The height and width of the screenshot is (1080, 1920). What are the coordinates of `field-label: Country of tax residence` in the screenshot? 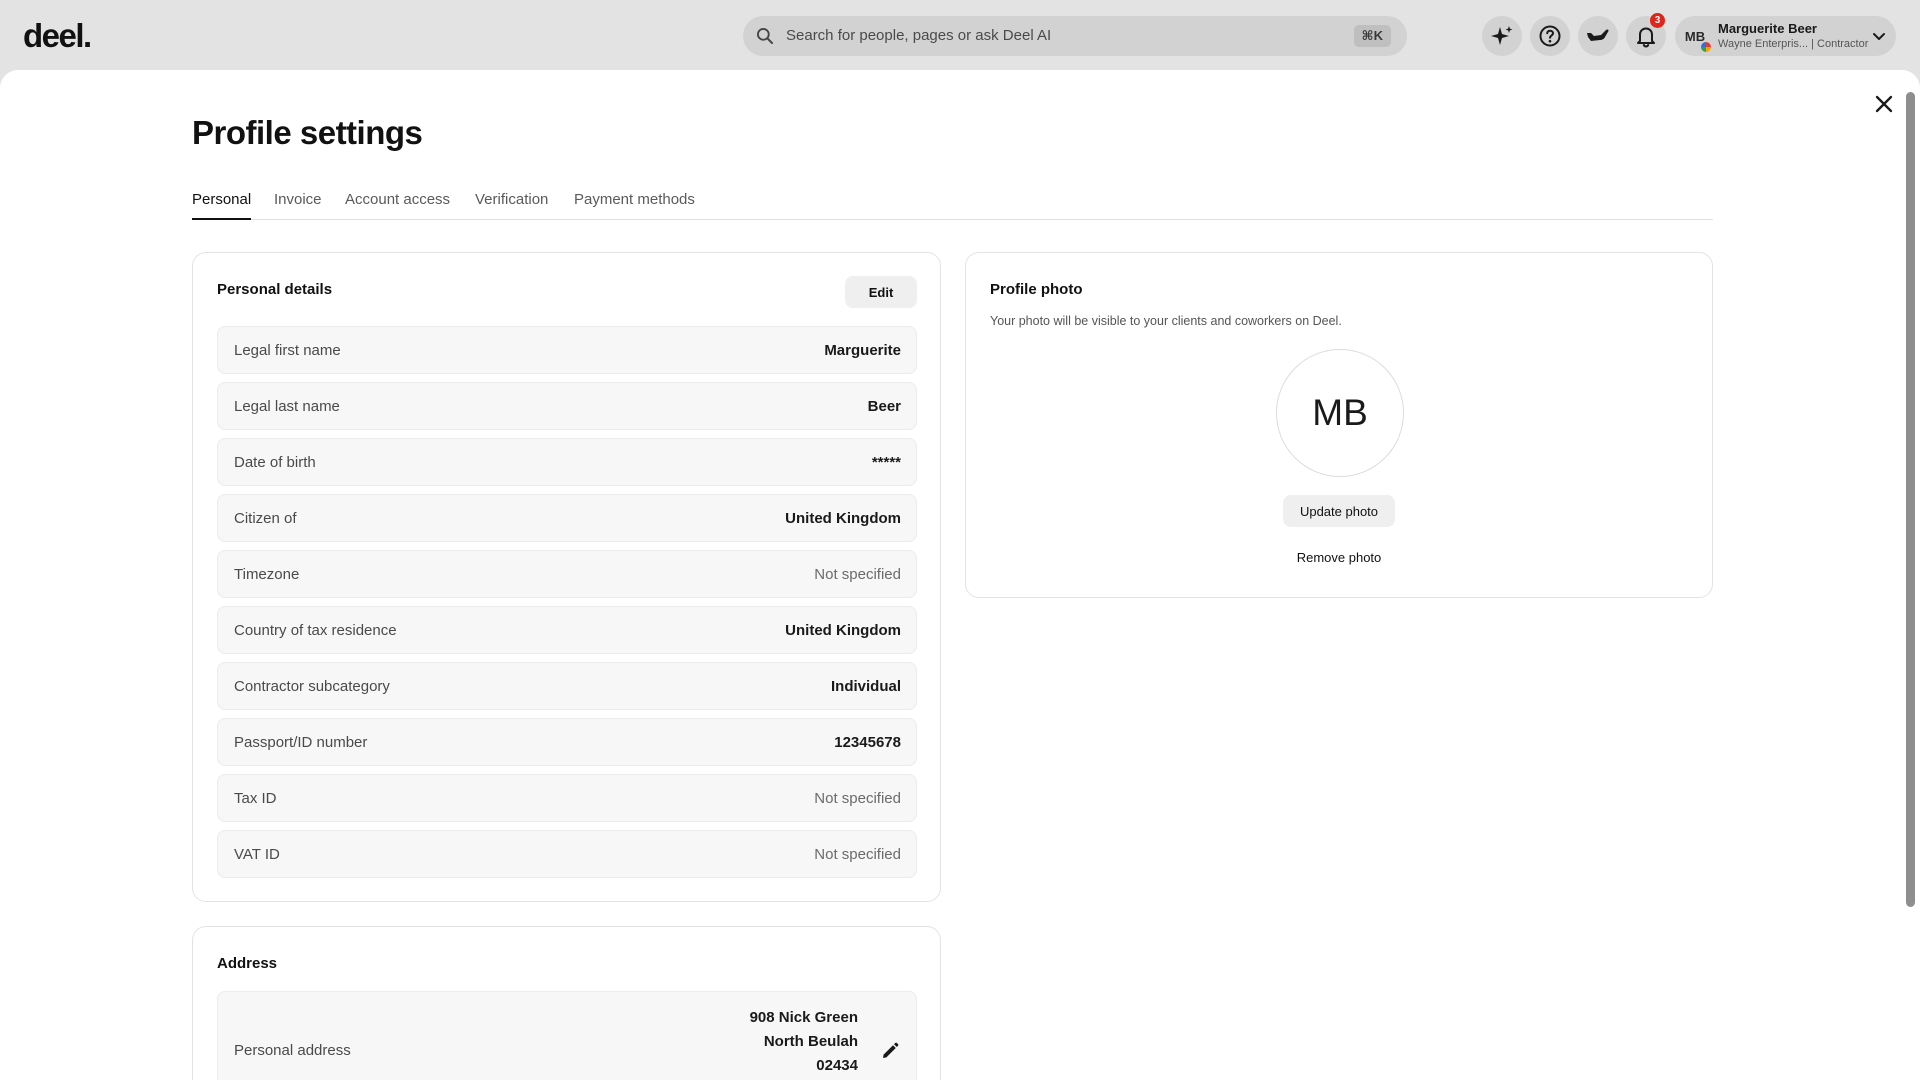 It's located at (315, 630).